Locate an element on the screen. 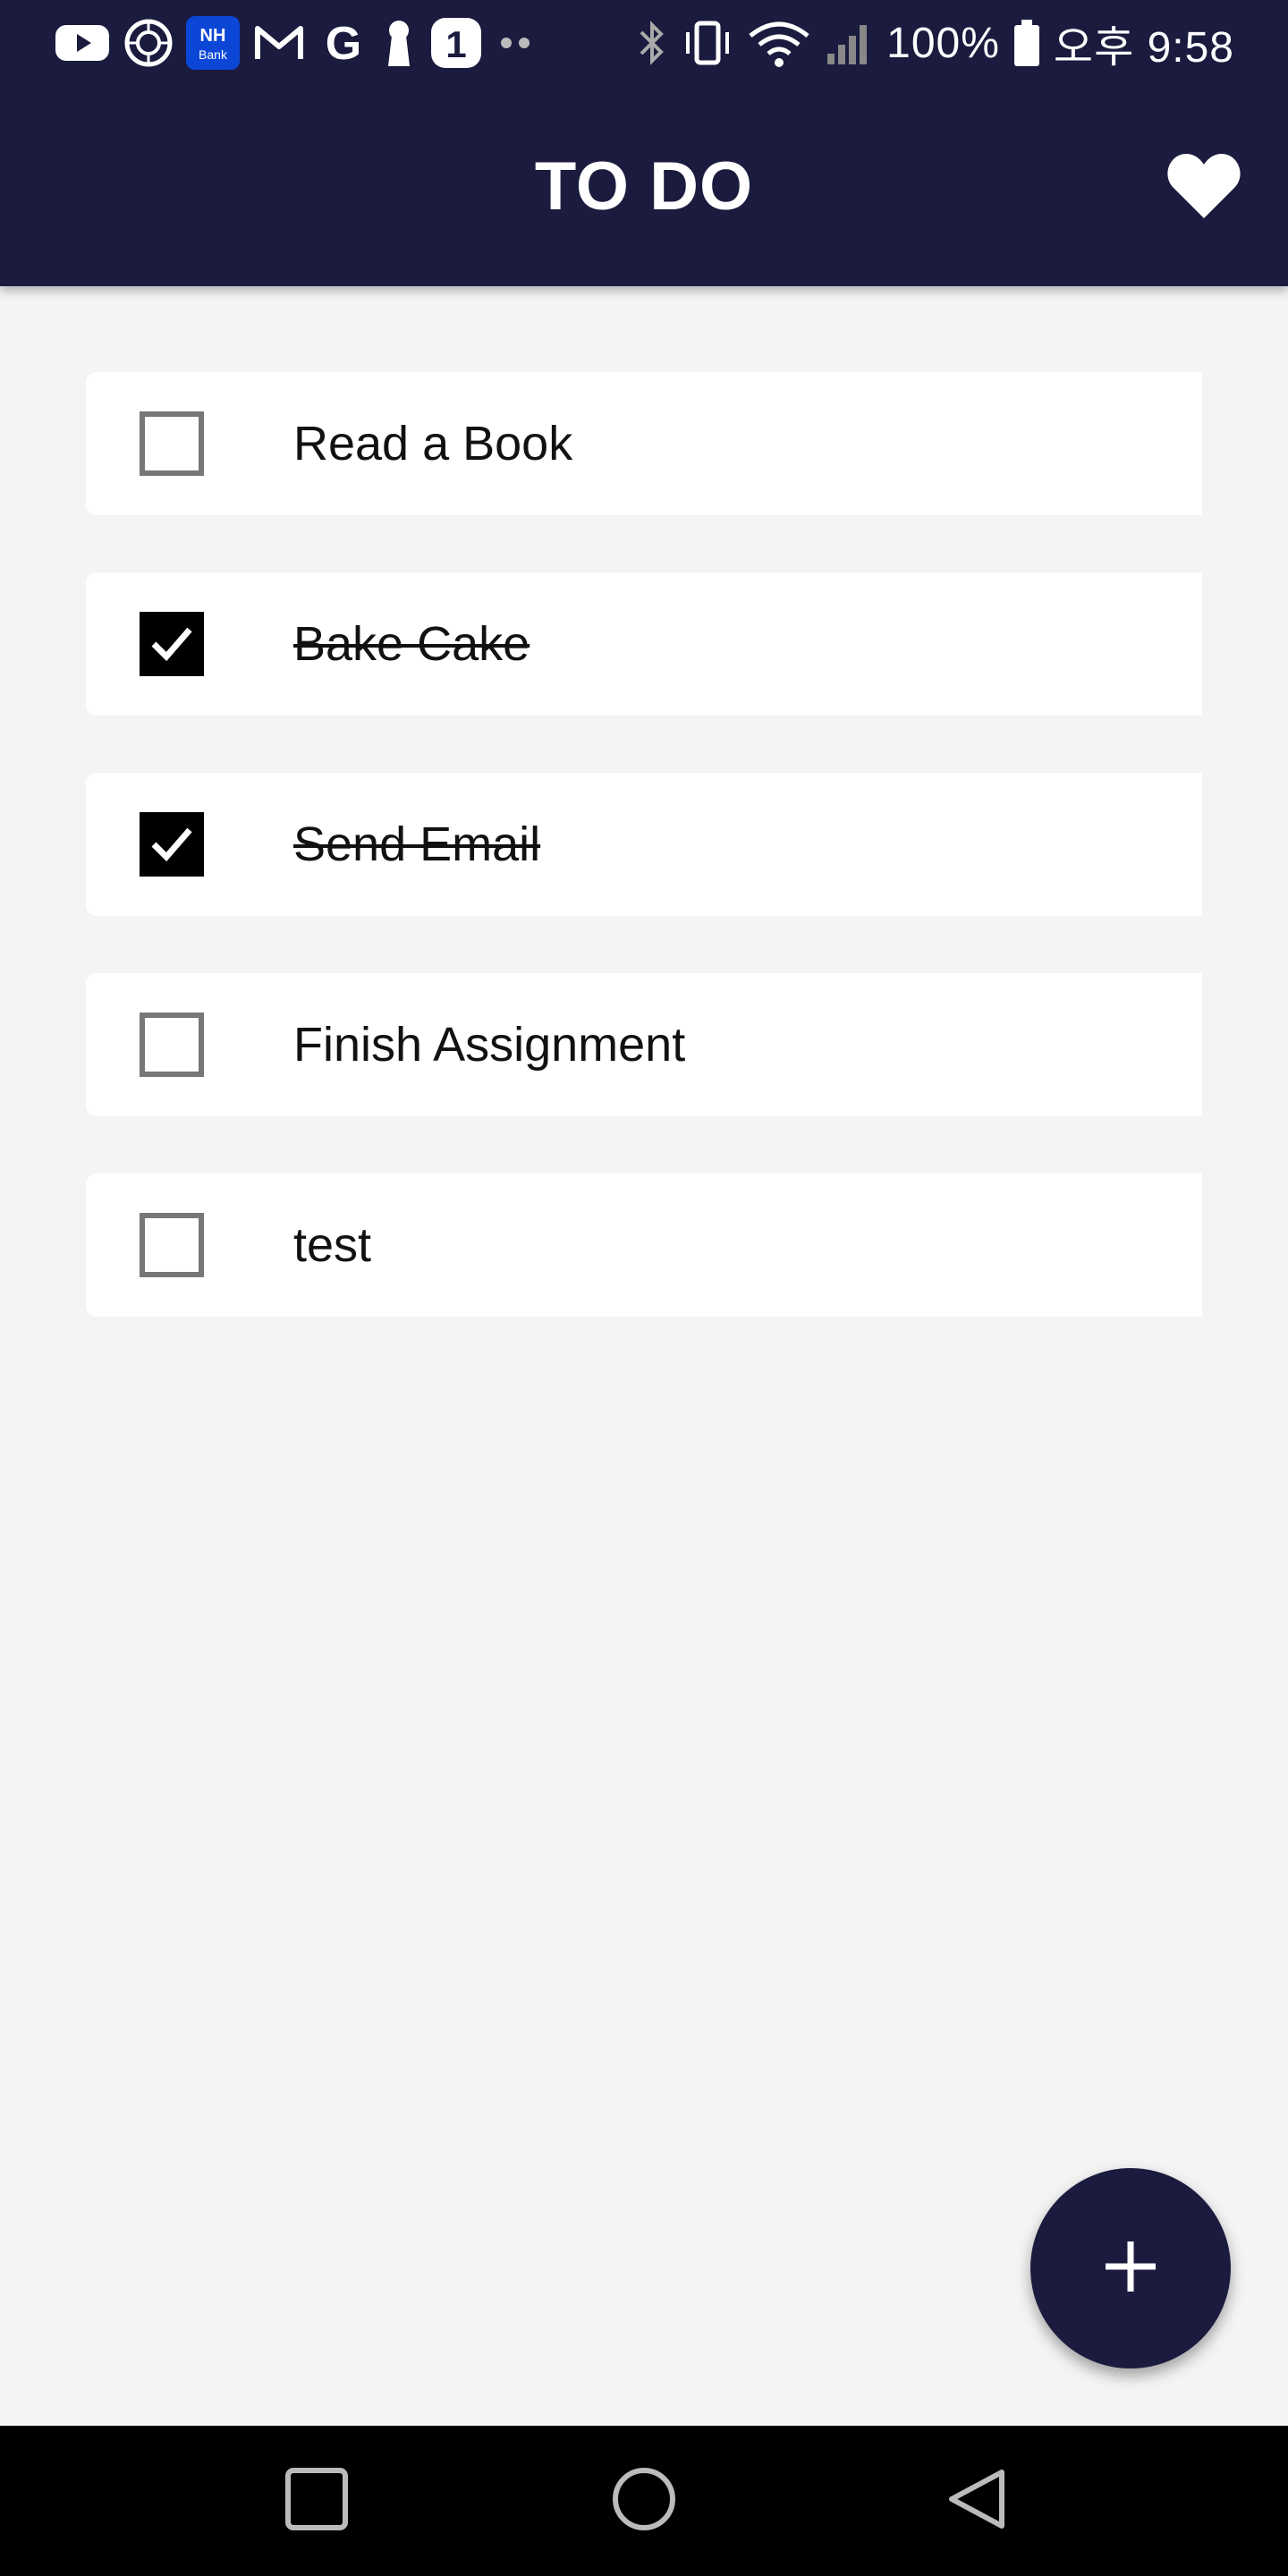 The width and height of the screenshot is (1288, 2576). vibrate-icon is located at coordinates (707, 43).